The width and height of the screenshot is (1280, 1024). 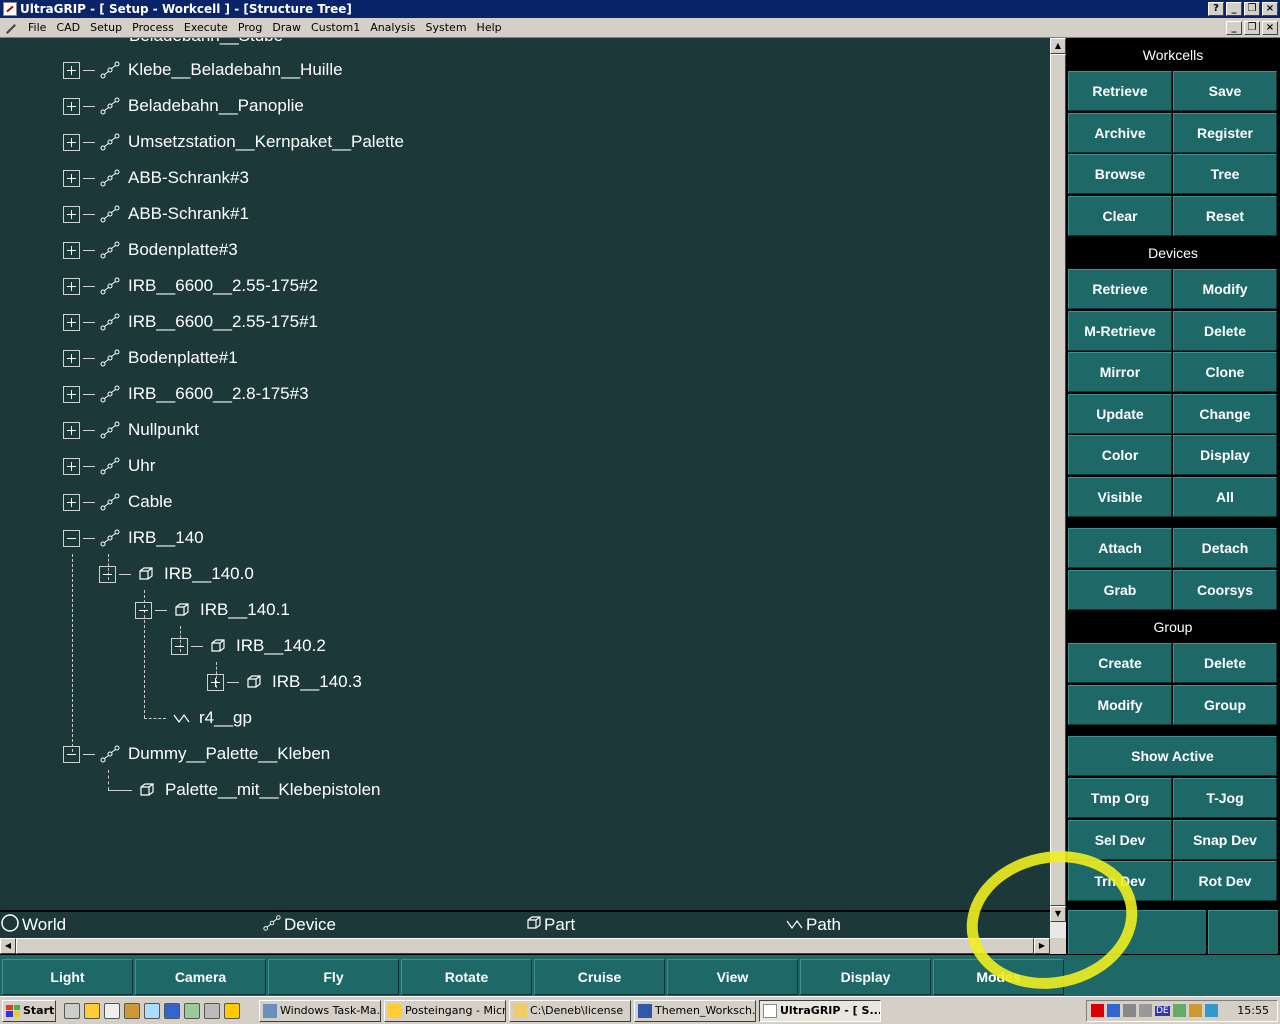 What do you see at coordinates (132, 1010) in the screenshot?
I see `explorer-icon` at bounding box center [132, 1010].